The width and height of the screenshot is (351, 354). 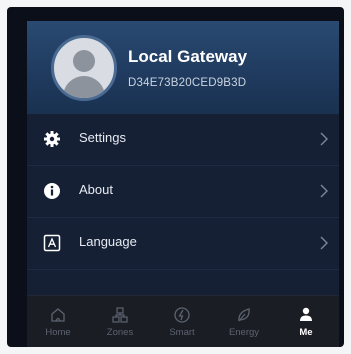 What do you see at coordinates (244, 332) in the screenshot?
I see `tab-energy-label: Energy` at bounding box center [244, 332].